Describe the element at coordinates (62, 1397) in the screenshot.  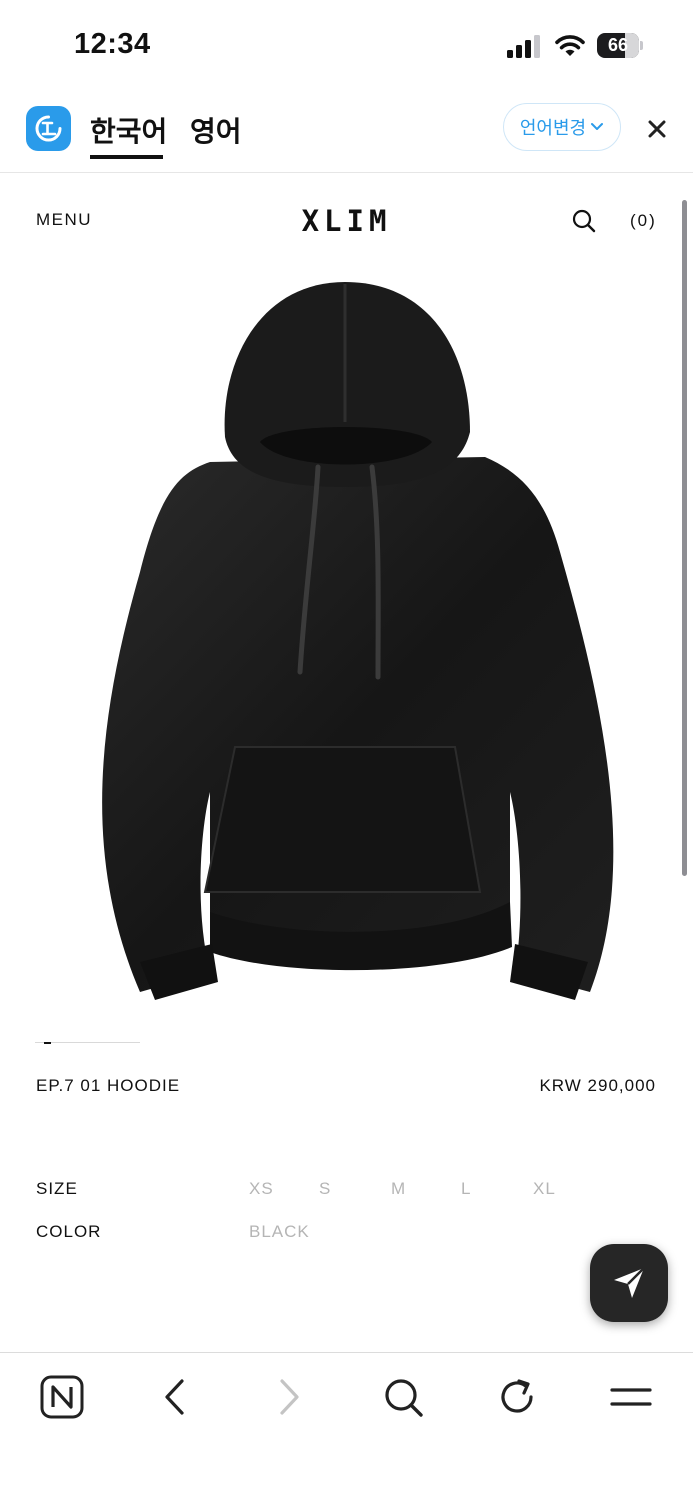
I see `naver-home-icon` at that location.